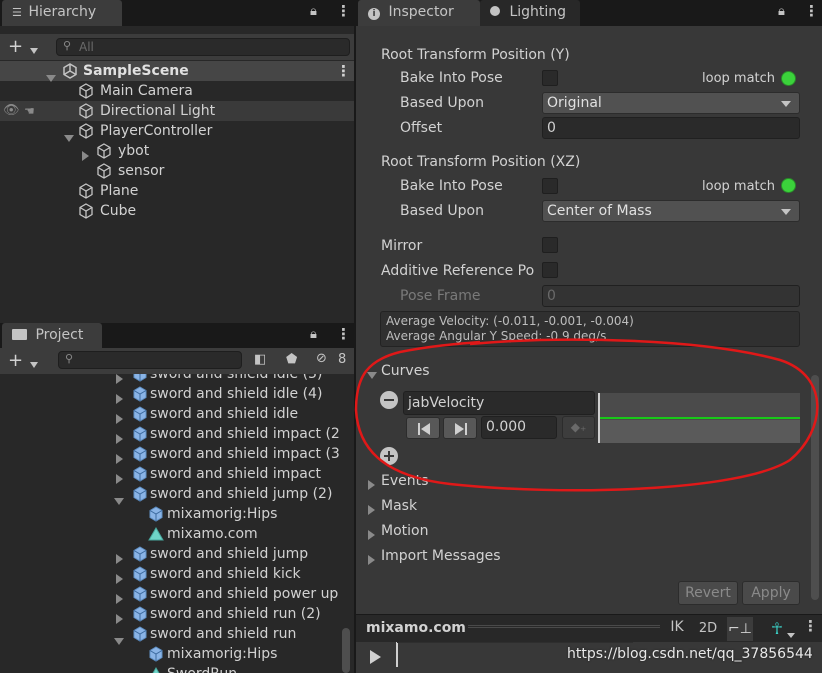 This screenshot has height=673, width=822. Describe the element at coordinates (11, 111) in the screenshot. I see `visibility-eye-icon: 👁︎` at that location.